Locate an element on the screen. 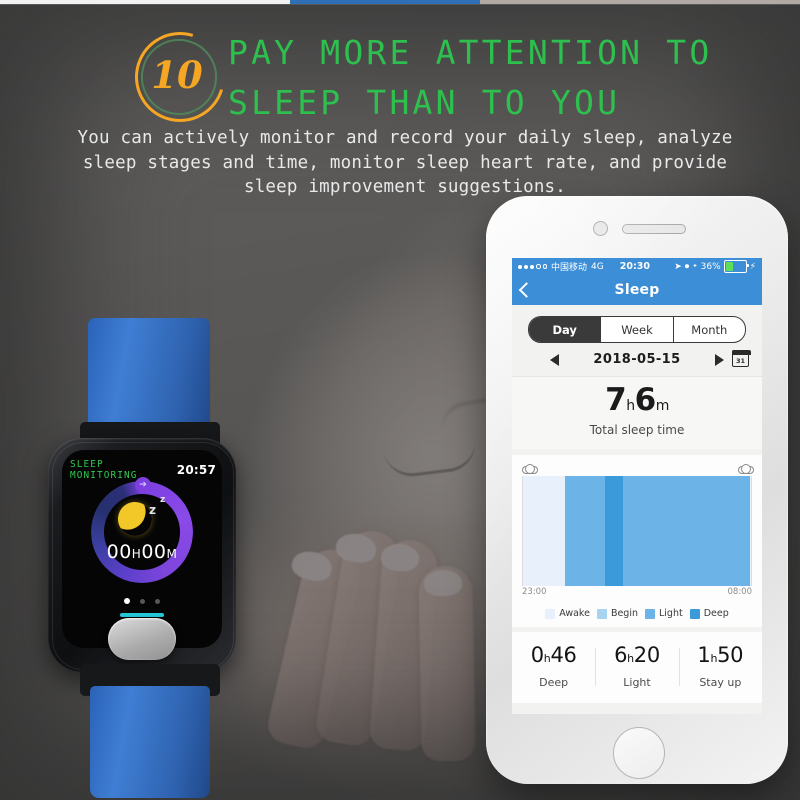  bluetooth-icon: ᛭ is located at coordinates (695, 266).